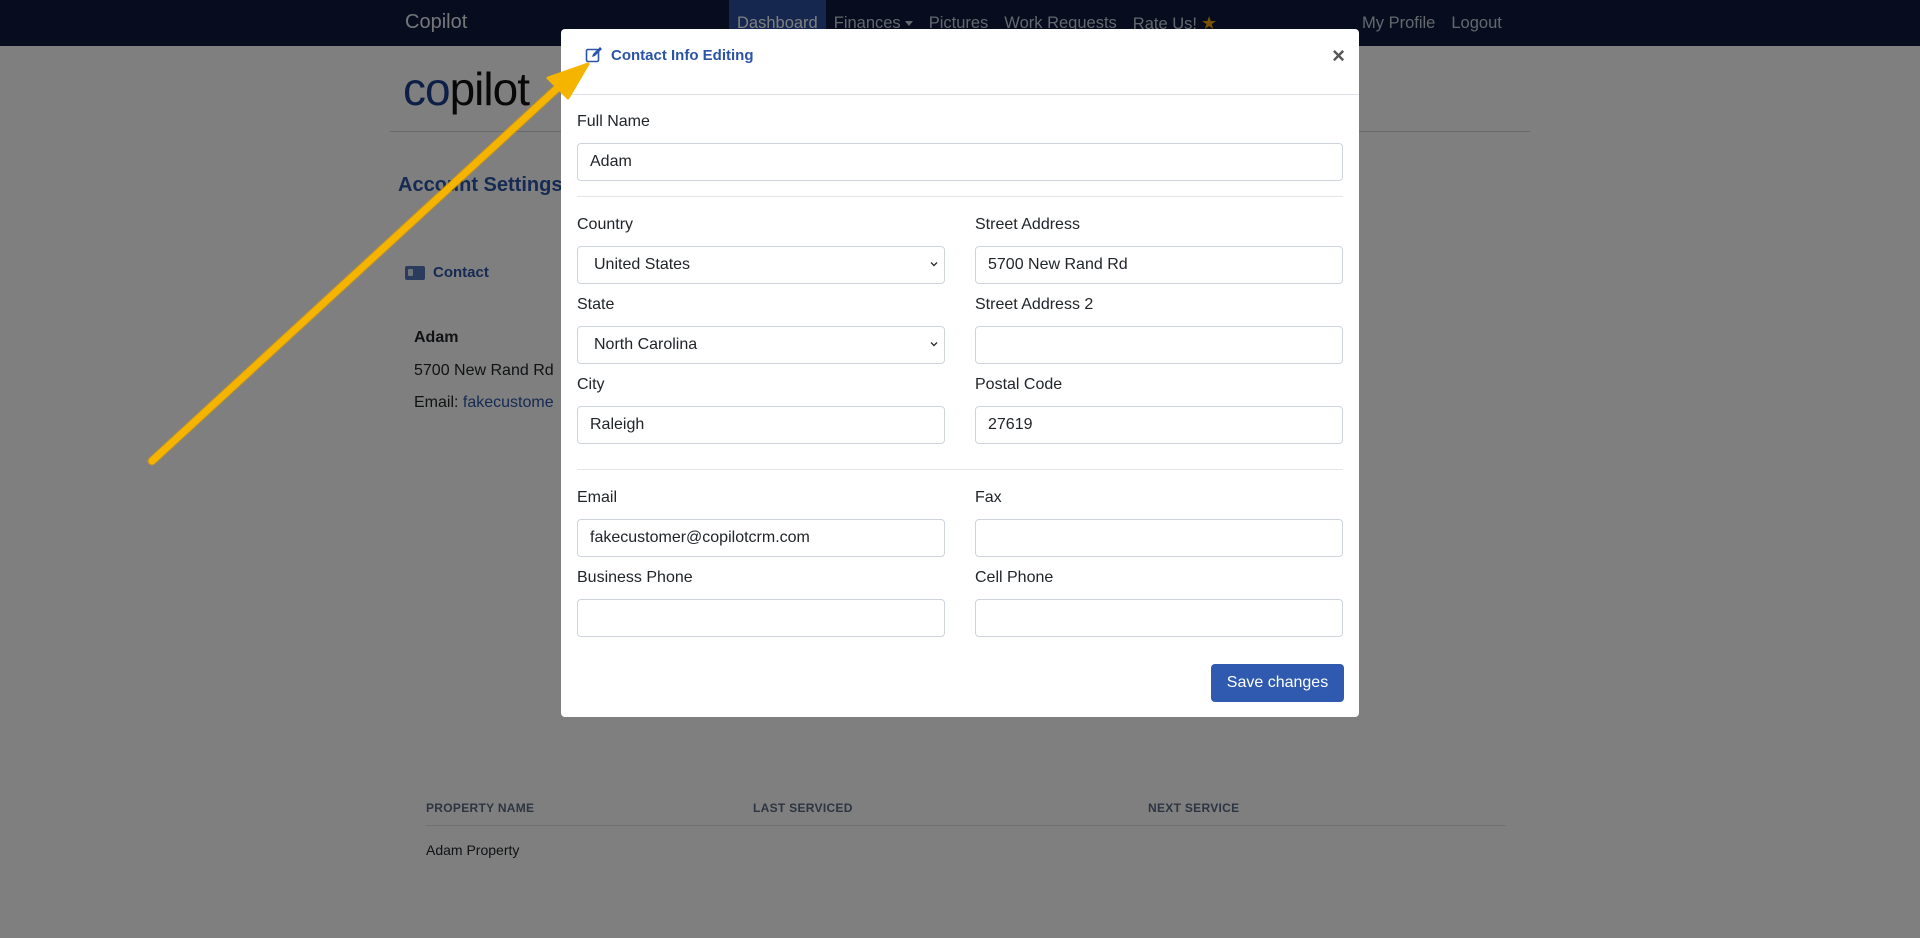 This screenshot has height=938, width=1920. I want to click on annotation-arrow, so click(368, 264).